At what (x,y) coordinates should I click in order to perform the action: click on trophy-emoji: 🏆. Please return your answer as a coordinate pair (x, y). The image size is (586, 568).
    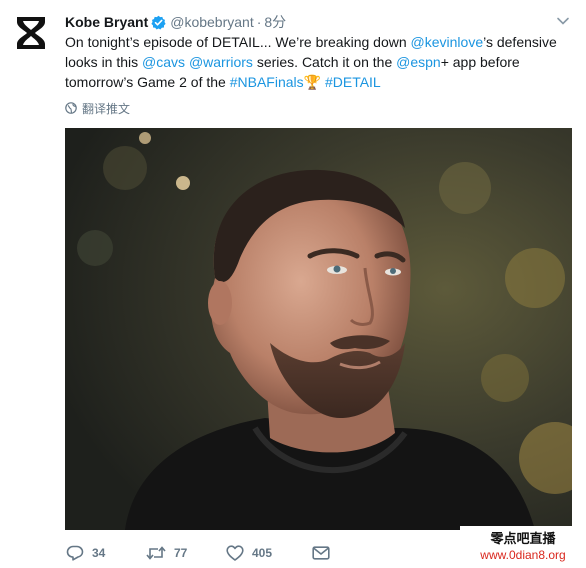
    Looking at the image, I should click on (312, 82).